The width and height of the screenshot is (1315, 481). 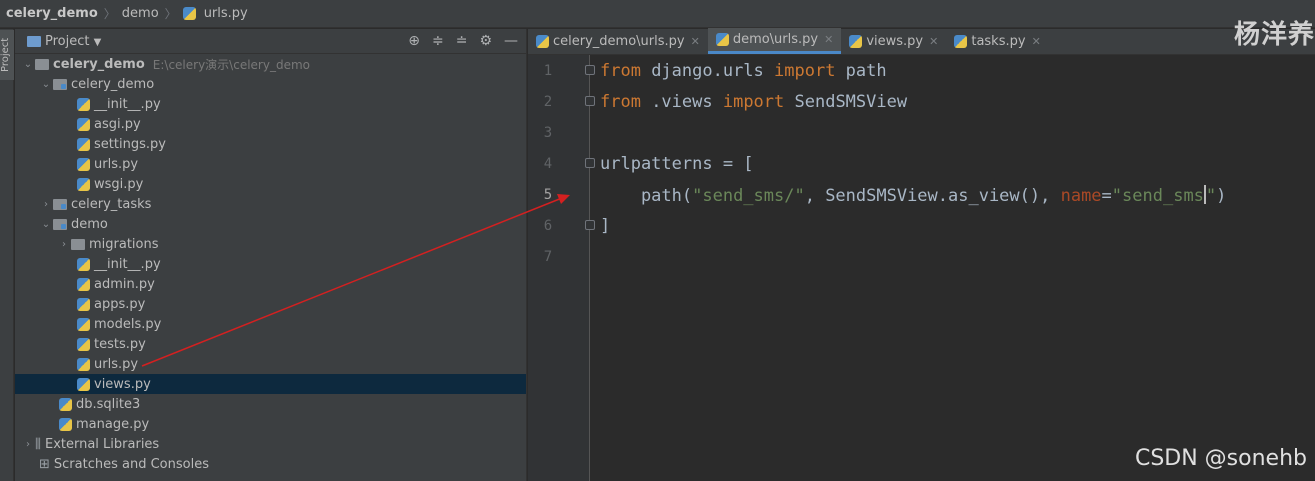 What do you see at coordinates (44, 464) in the screenshot?
I see `scratches-icon: ⊞` at bounding box center [44, 464].